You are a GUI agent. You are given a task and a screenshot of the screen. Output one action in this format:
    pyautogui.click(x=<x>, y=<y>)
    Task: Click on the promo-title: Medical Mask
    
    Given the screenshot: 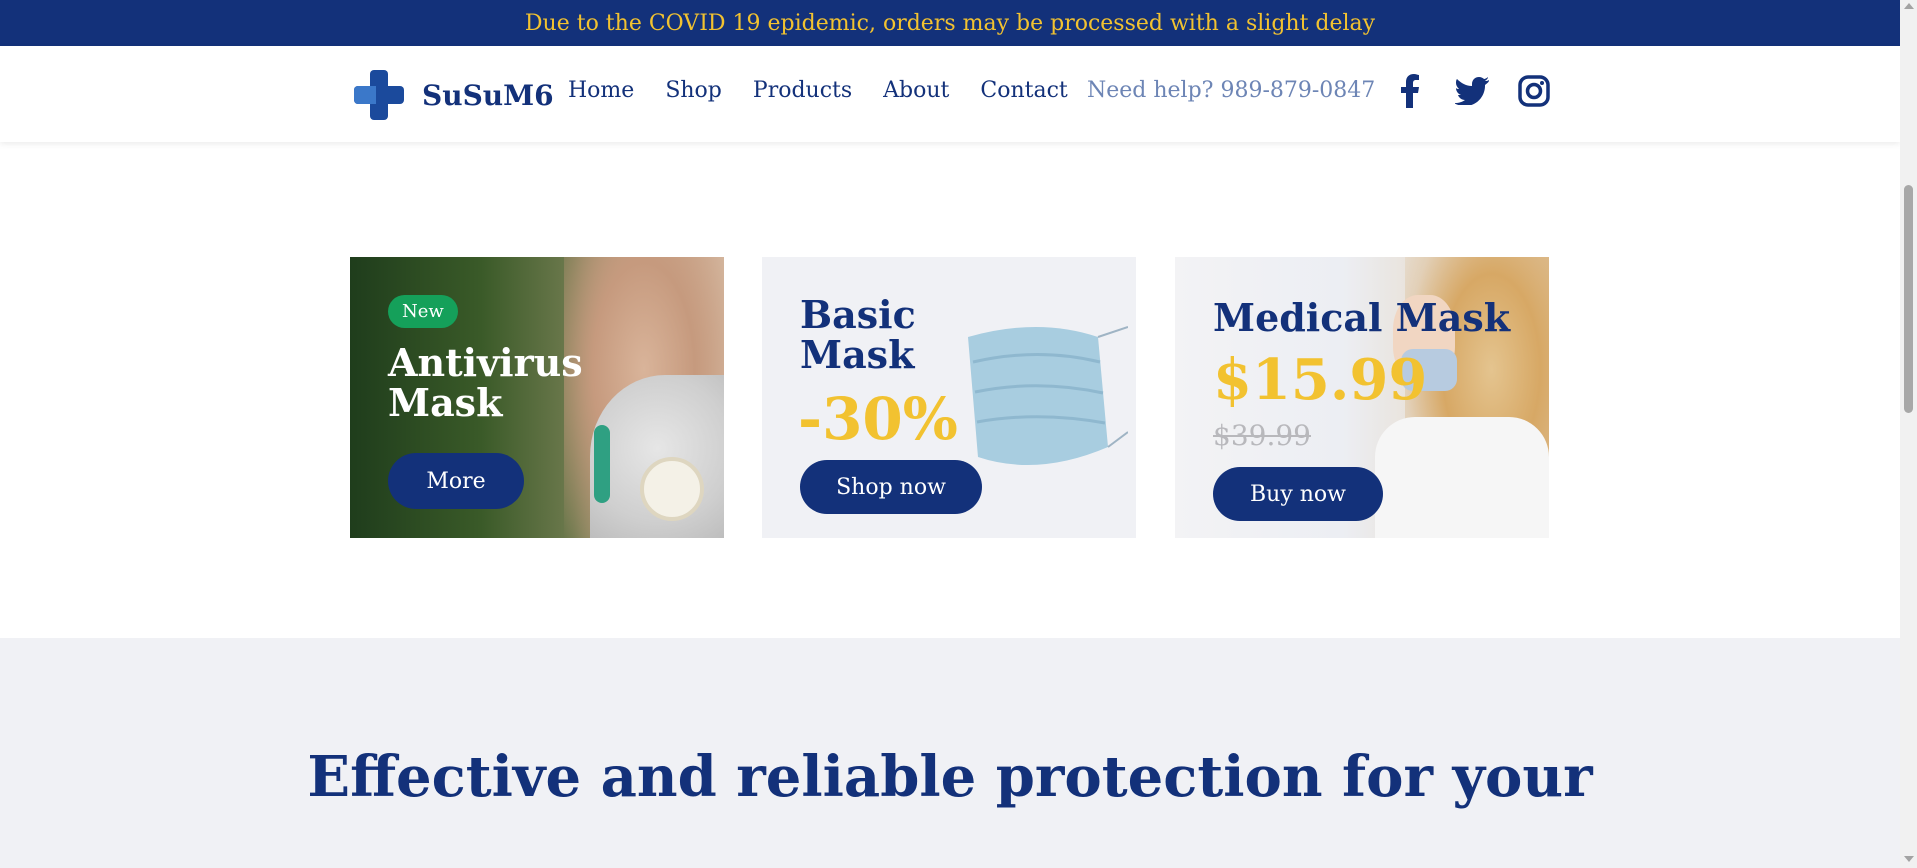 What is the action you would take?
    pyautogui.click(x=1362, y=317)
    